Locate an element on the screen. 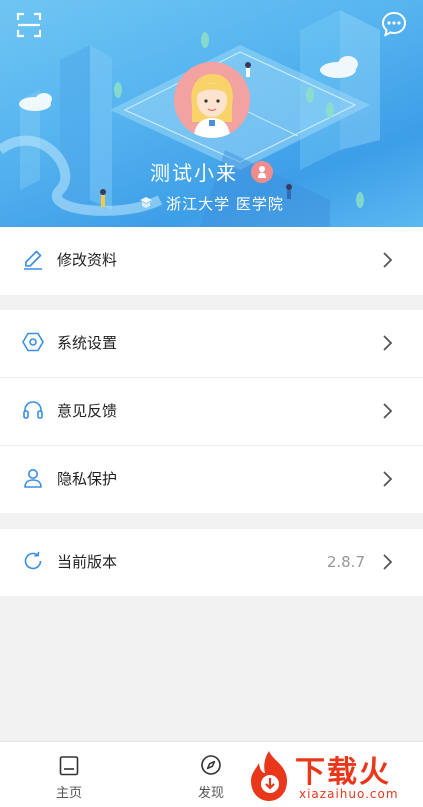  school-row: 浙江大学 医学院 is located at coordinates (211, 203).